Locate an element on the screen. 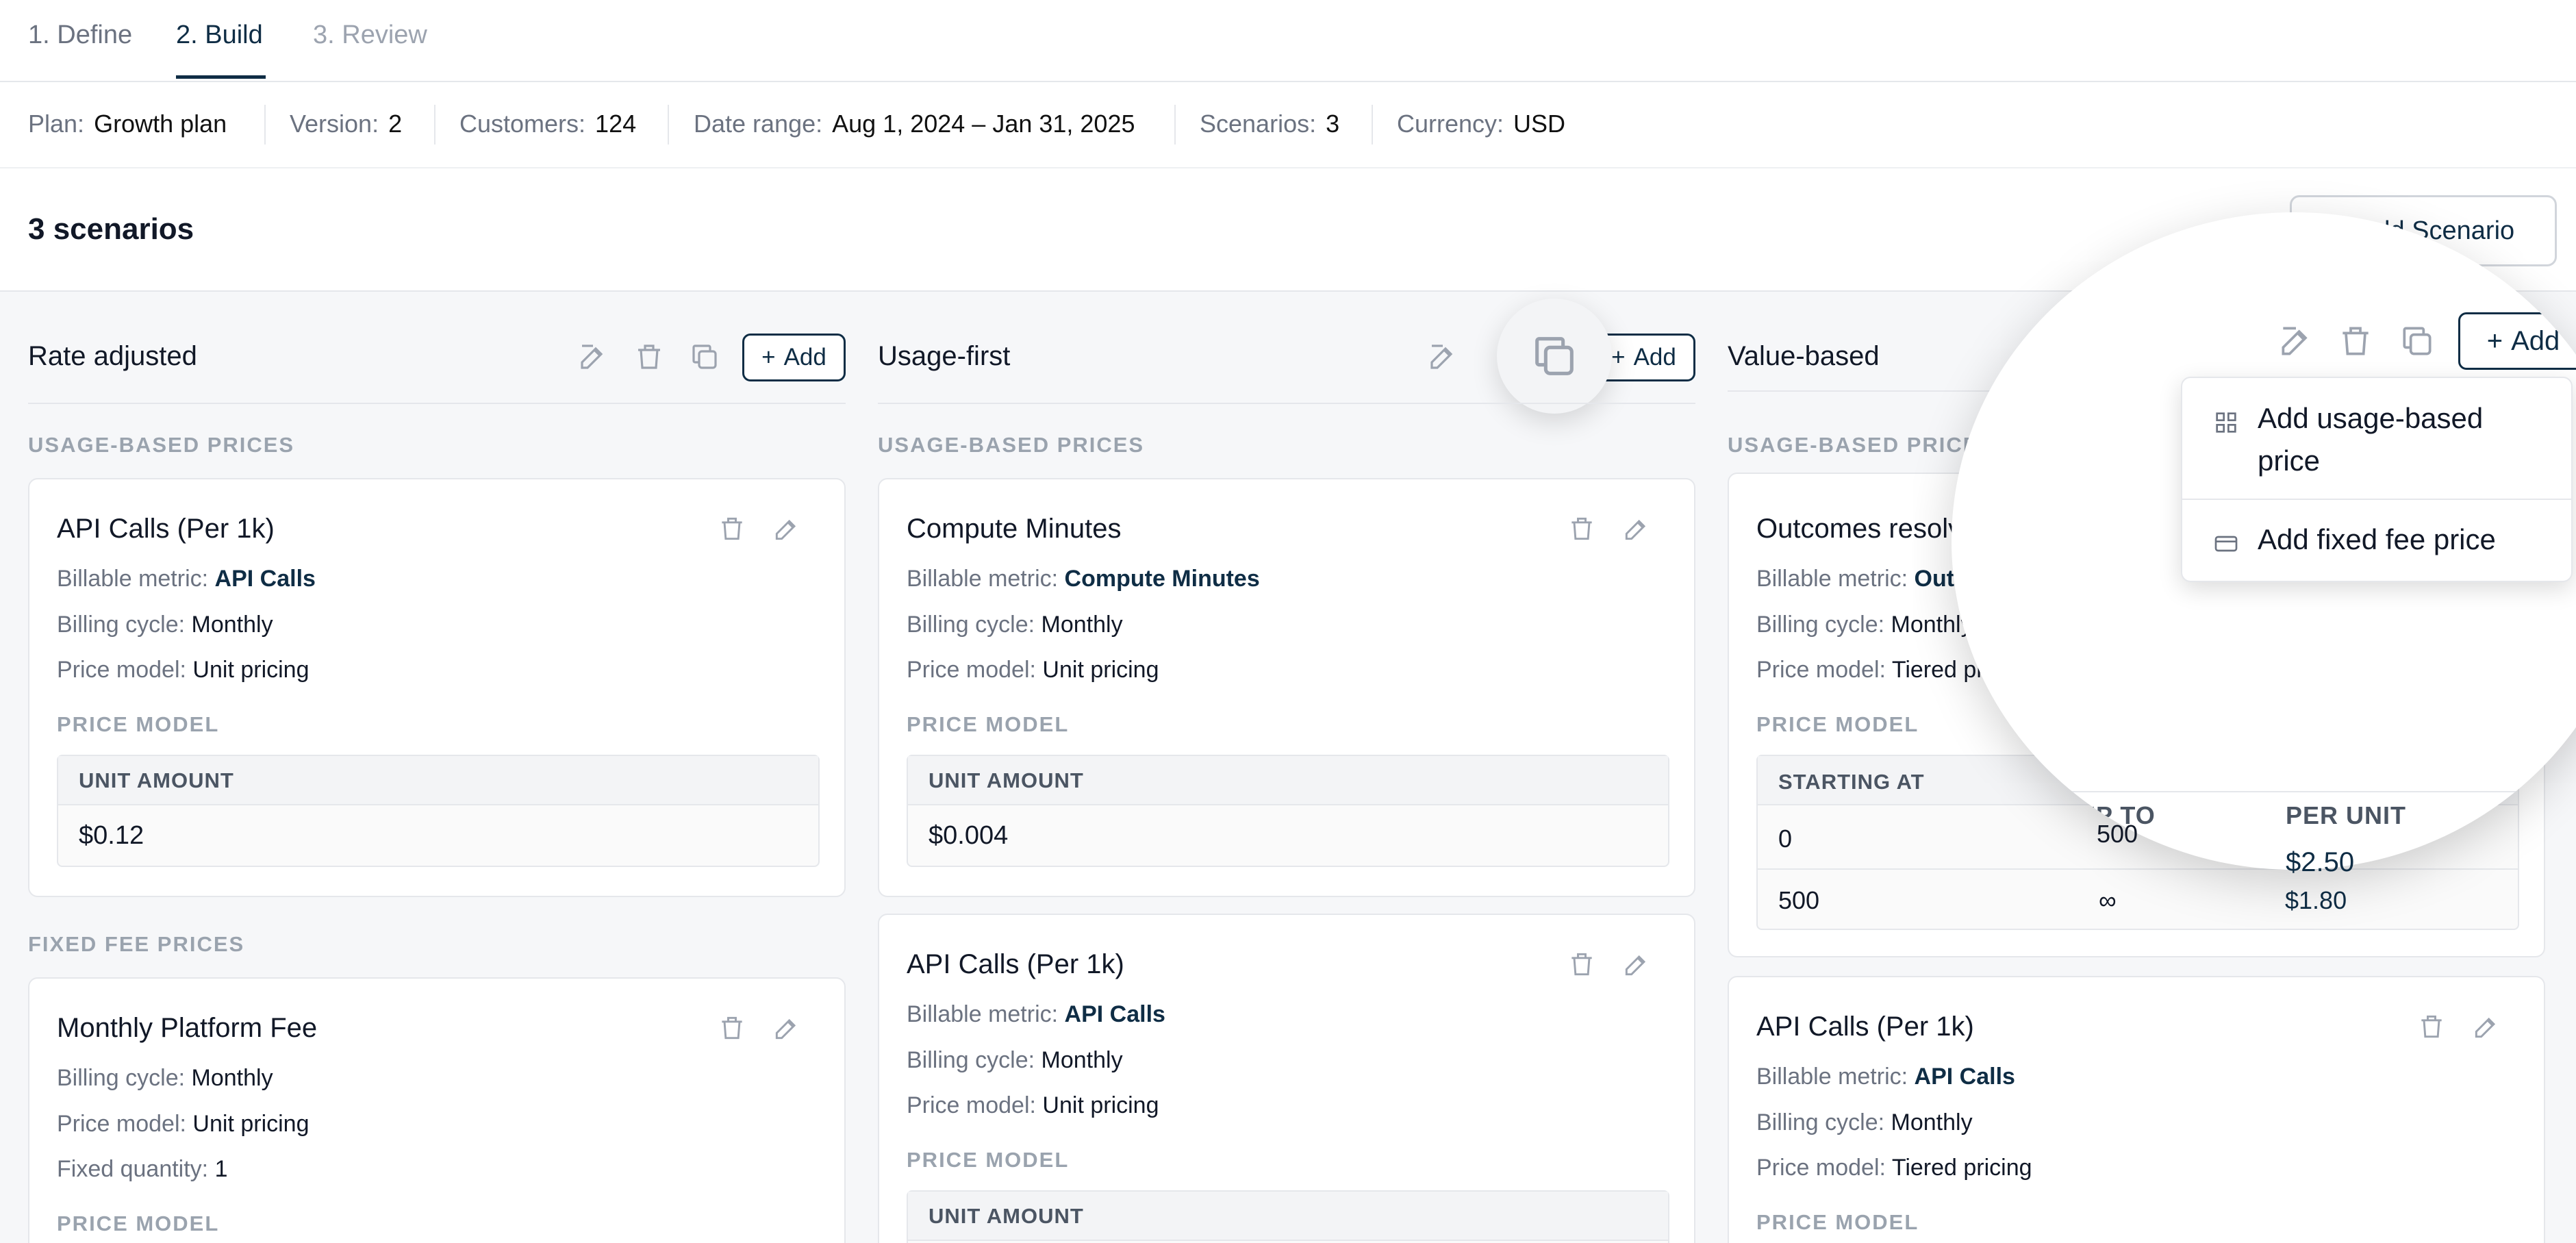 Image resolution: width=2576 pixels, height=1243 pixels. date-range-info: Date range: Aug 1, 2024 – Jan 31, 2025 is located at coordinates (914, 124).